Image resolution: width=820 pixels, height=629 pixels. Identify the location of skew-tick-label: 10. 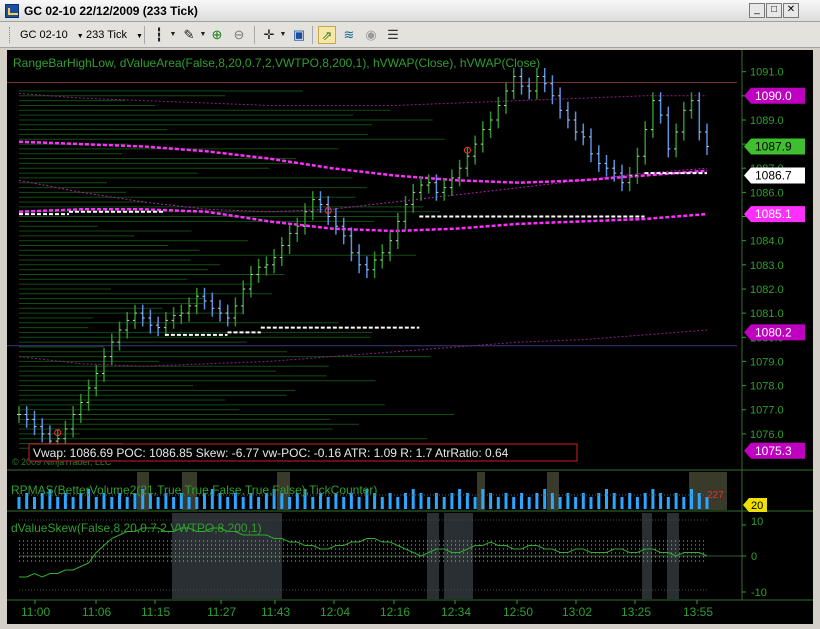
(757, 522).